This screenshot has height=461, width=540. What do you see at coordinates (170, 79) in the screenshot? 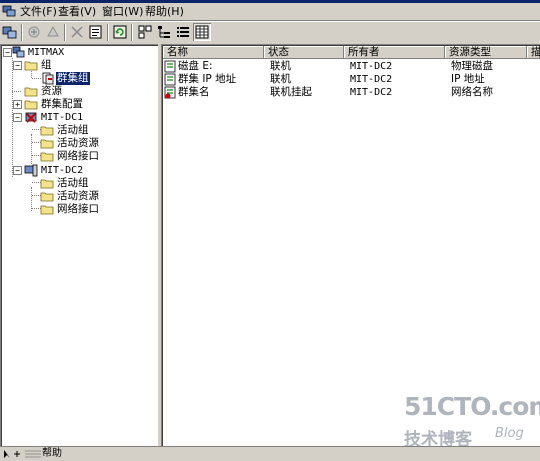
I see `ip-resource-icon` at bounding box center [170, 79].